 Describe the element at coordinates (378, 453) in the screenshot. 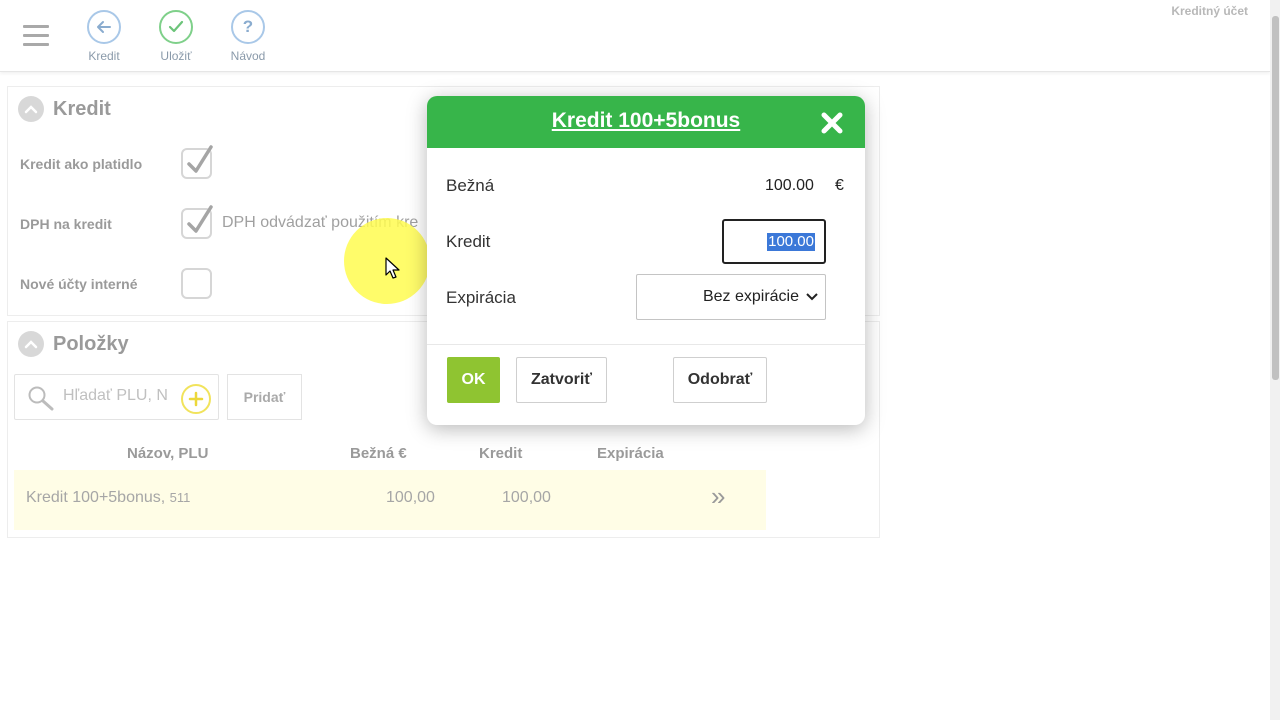

I see `column-header-normal-price: Bežná €` at that location.